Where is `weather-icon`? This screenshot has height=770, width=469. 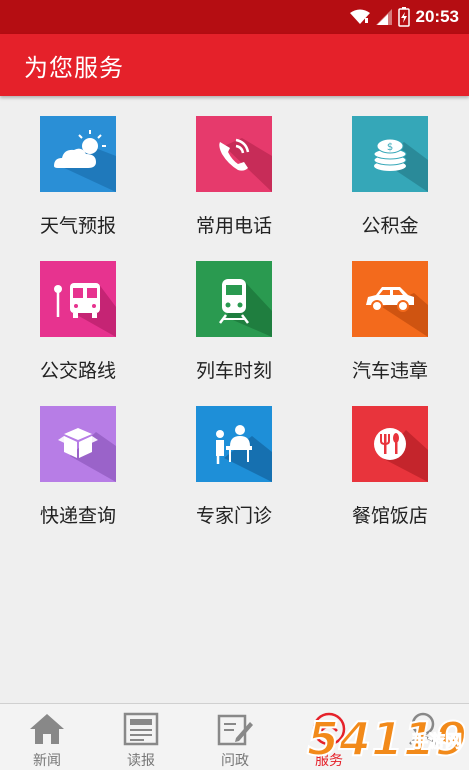
weather-icon is located at coordinates (78, 154).